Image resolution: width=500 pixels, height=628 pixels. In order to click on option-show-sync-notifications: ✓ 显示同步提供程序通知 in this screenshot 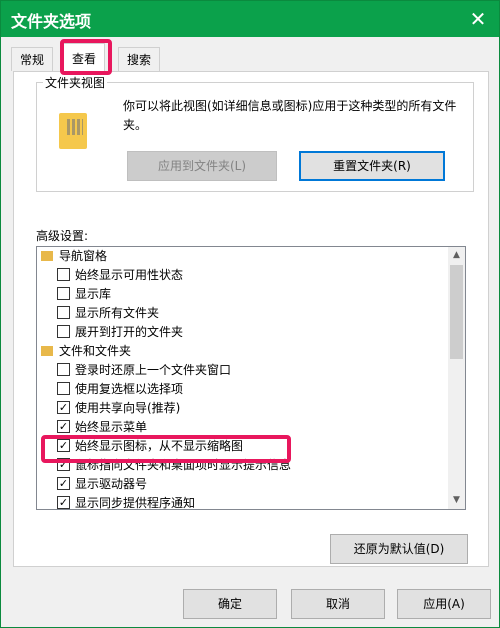, I will do `click(126, 502)`.